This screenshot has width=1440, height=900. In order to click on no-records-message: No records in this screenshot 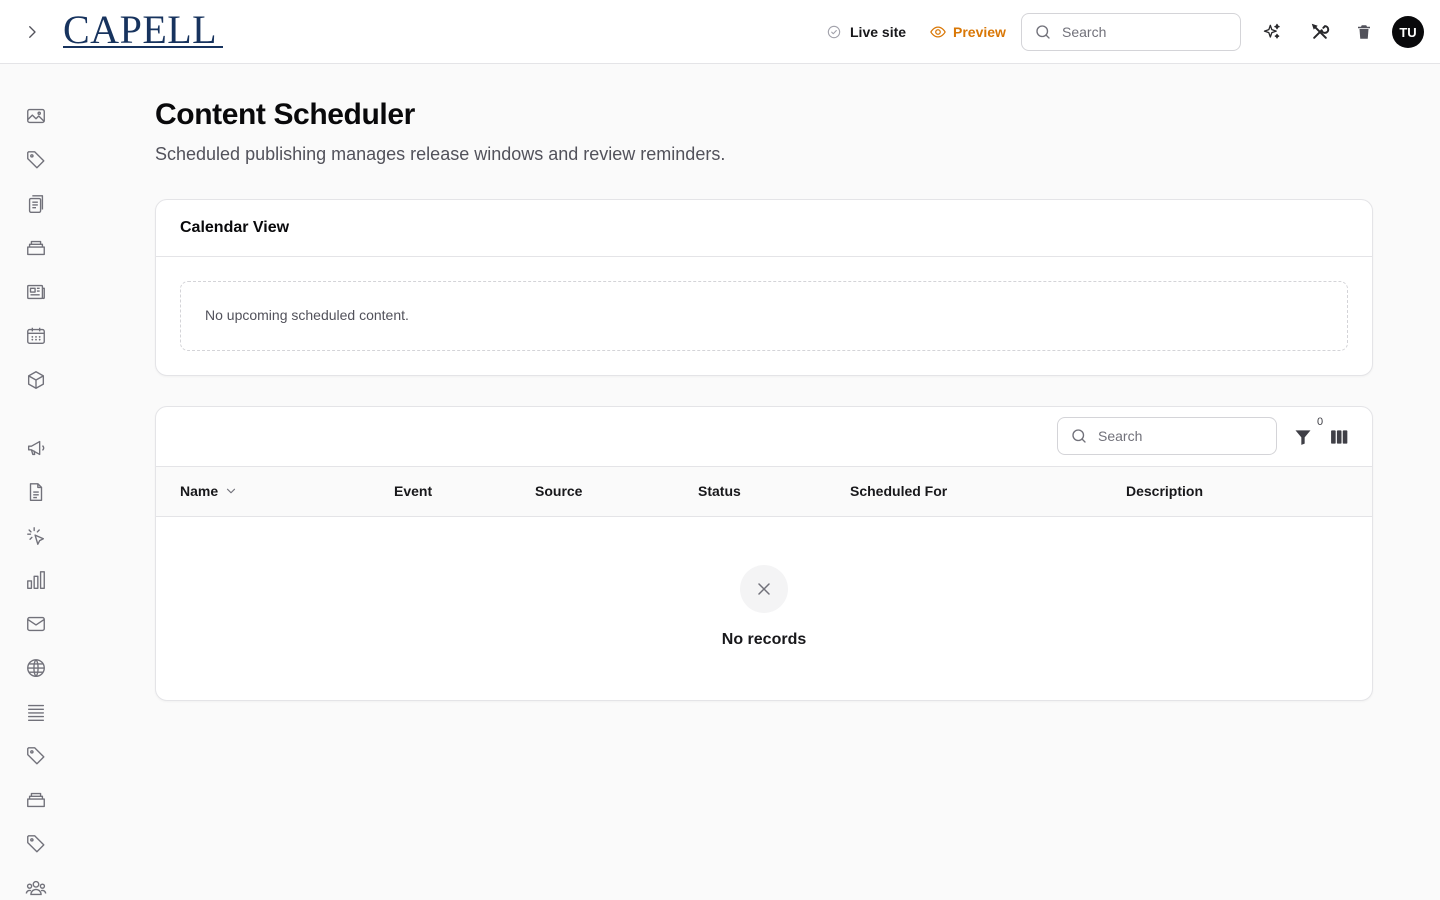, I will do `click(764, 639)`.